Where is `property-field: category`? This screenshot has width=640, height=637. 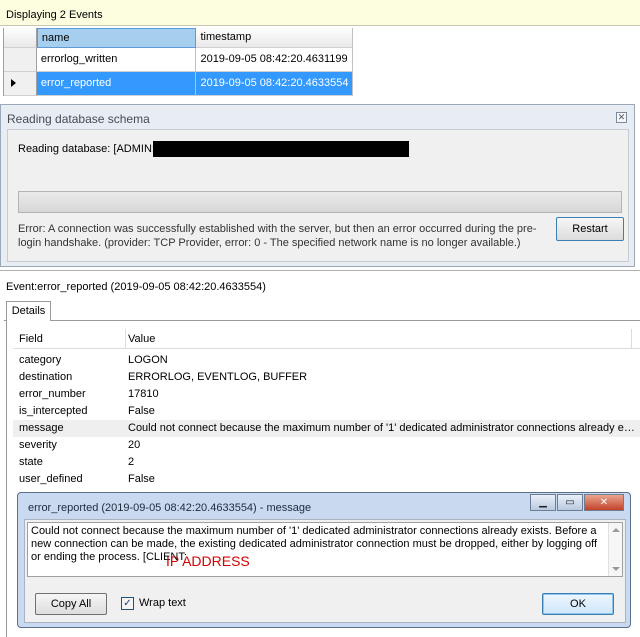 property-field: category is located at coordinates (40, 360).